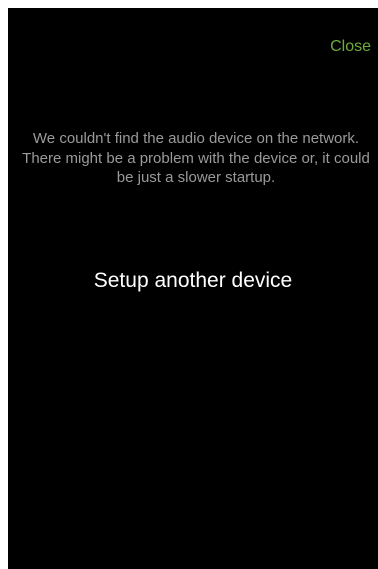 The height and width of the screenshot is (569, 378). Describe the element at coordinates (193, 281) in the screenshot. I see `setup-another-device-button: Setup another device` at that location.